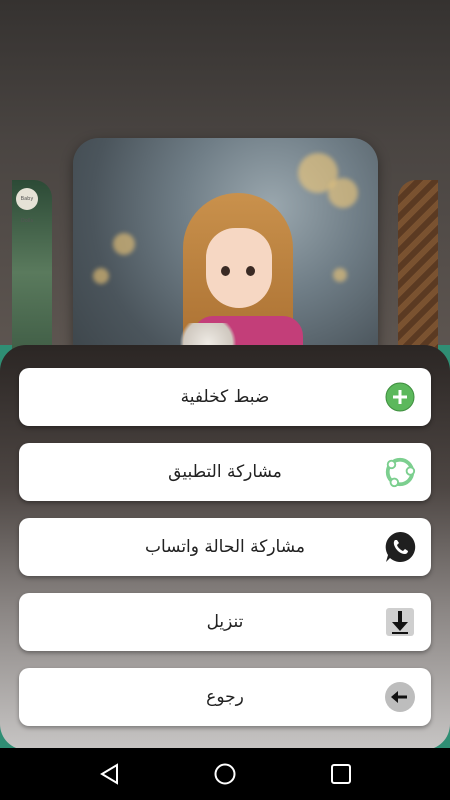 The height and width of the screenshot is (800, 450). I want to click on share-whatsapp-status-button: مشاركة الحالة واتساب, so click(225, 547).